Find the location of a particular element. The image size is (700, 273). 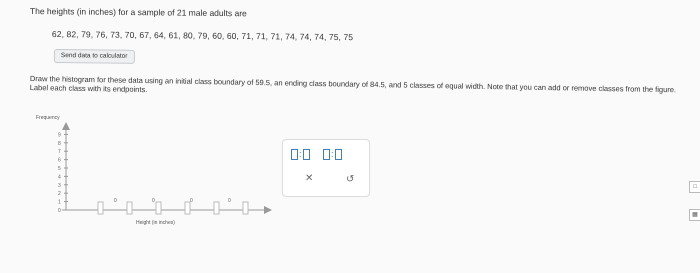

side-panel-button-1: □ is located at coordinates (694, 187).